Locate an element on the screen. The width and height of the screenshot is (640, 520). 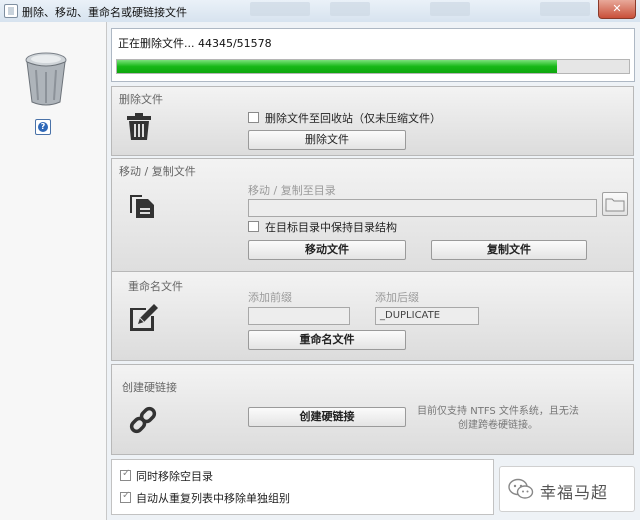
rename-panel-title: 重命名文件 is located at coordinates (155, 286).